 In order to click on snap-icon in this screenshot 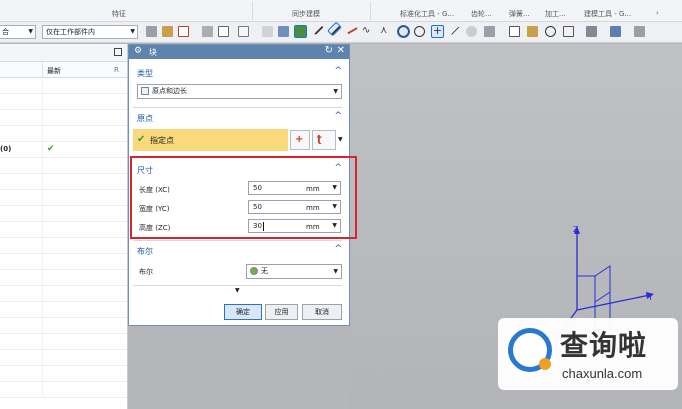, I will do `click(151, 31)`.